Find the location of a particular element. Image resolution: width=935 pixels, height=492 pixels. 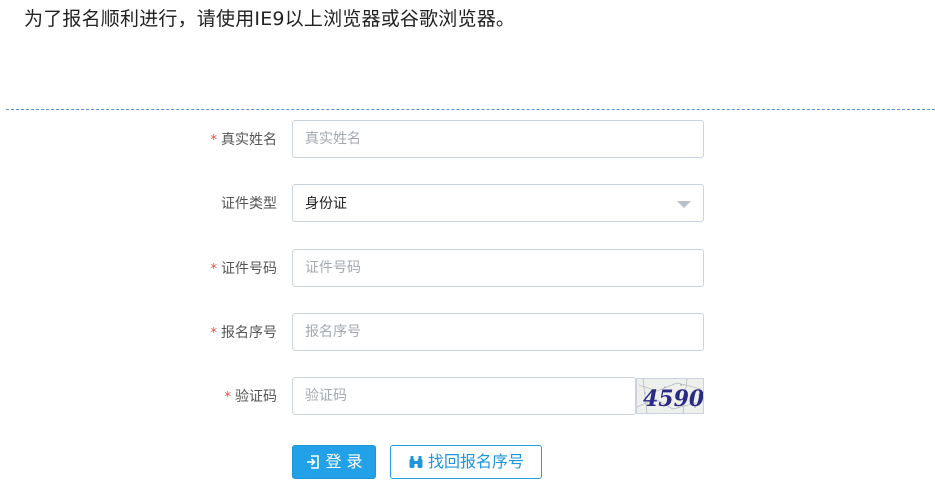

id-number-label: * 证件号码 is located at coordinates (244, 269).